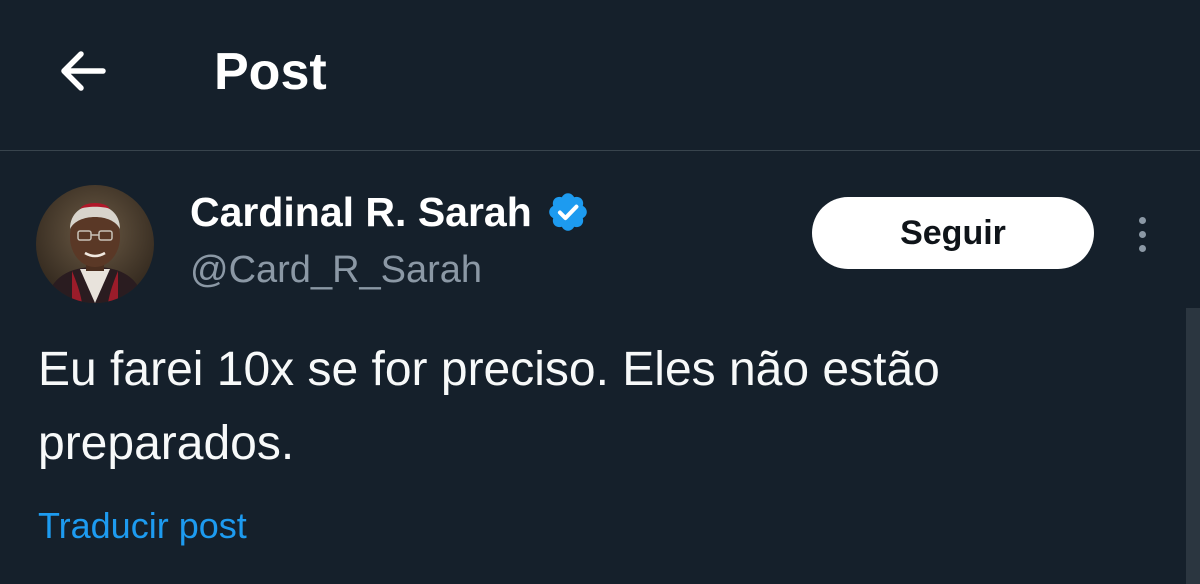  I want to click on arrow-left-icon, so click(83, 71).